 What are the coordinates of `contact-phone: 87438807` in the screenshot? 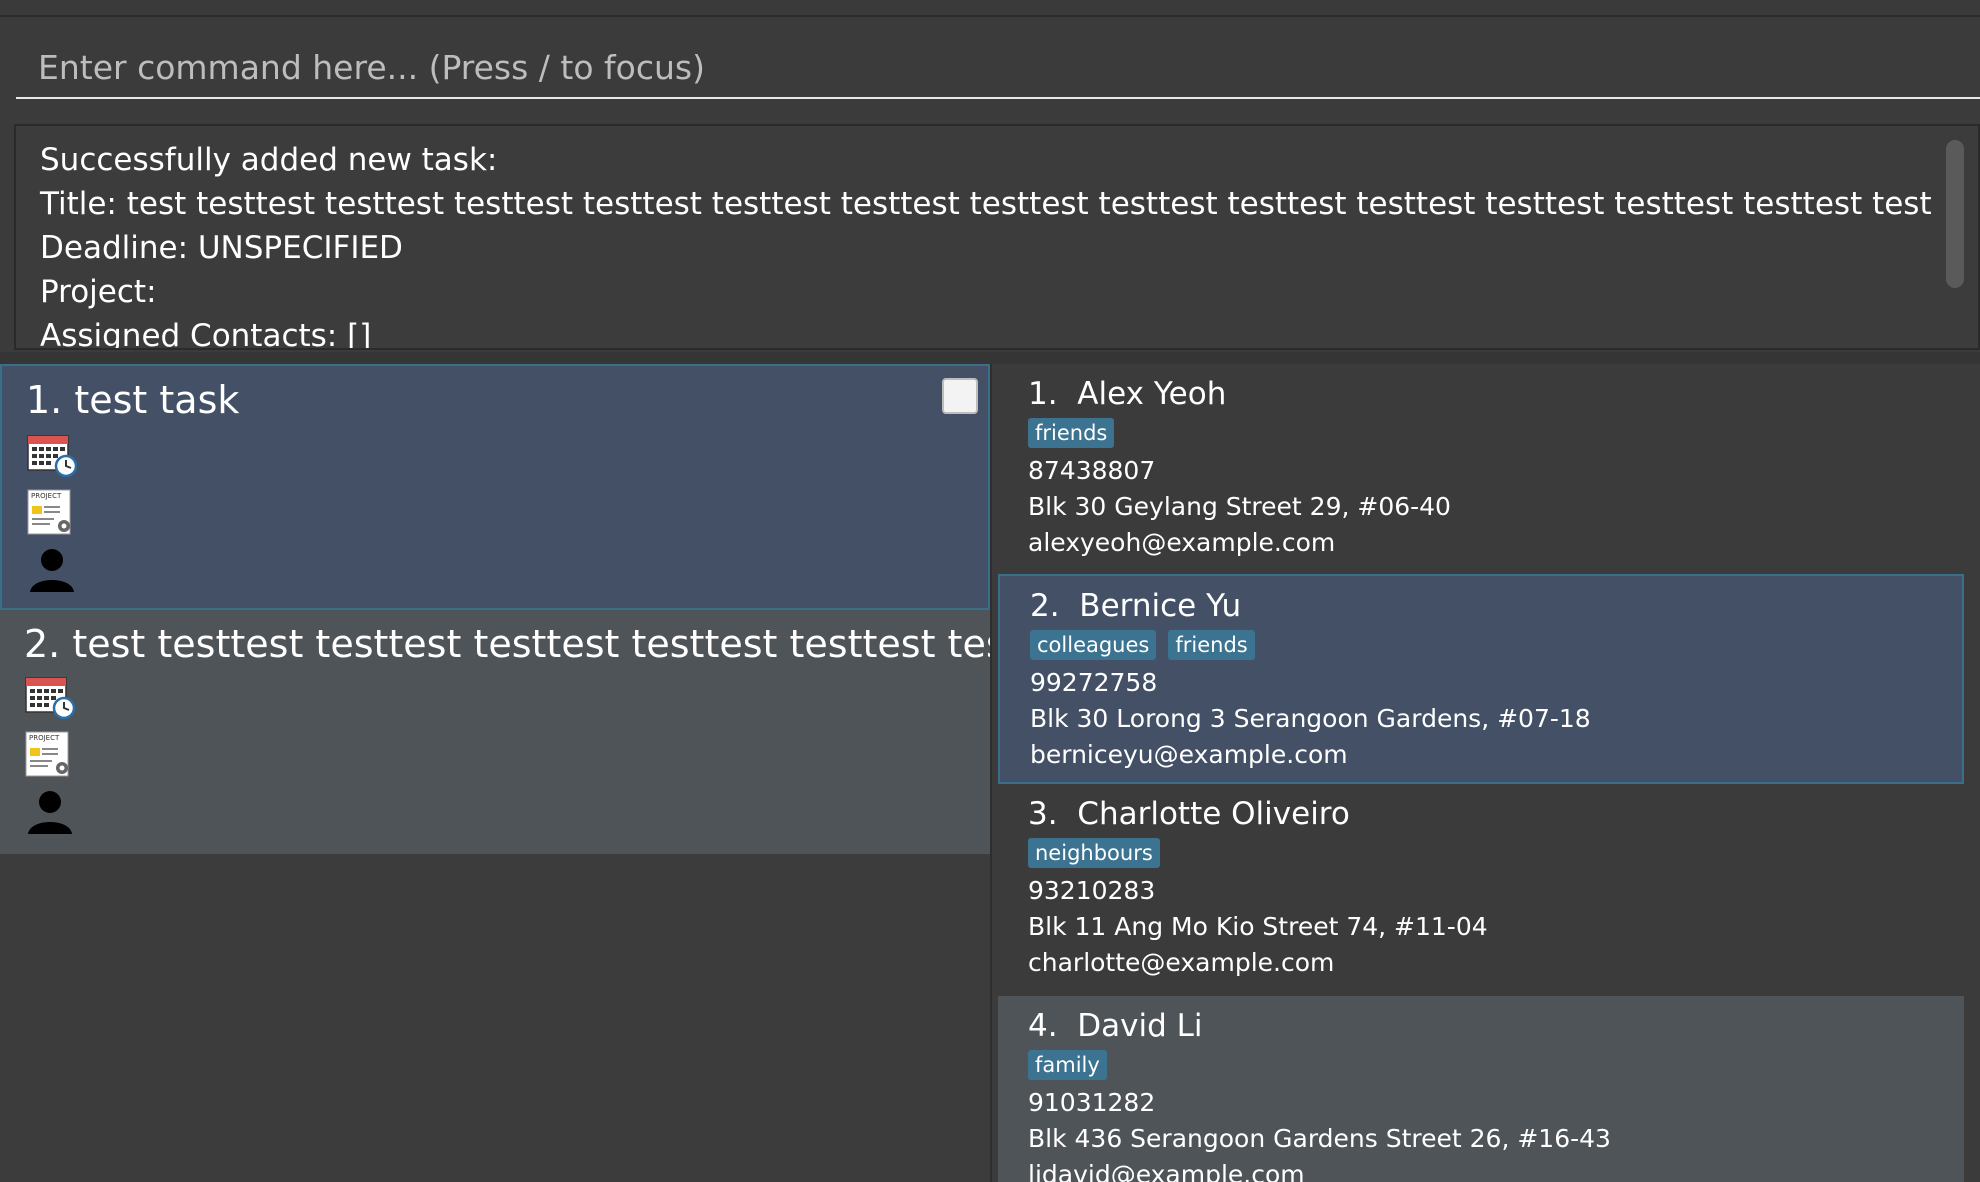 It's located at (1092, 470).